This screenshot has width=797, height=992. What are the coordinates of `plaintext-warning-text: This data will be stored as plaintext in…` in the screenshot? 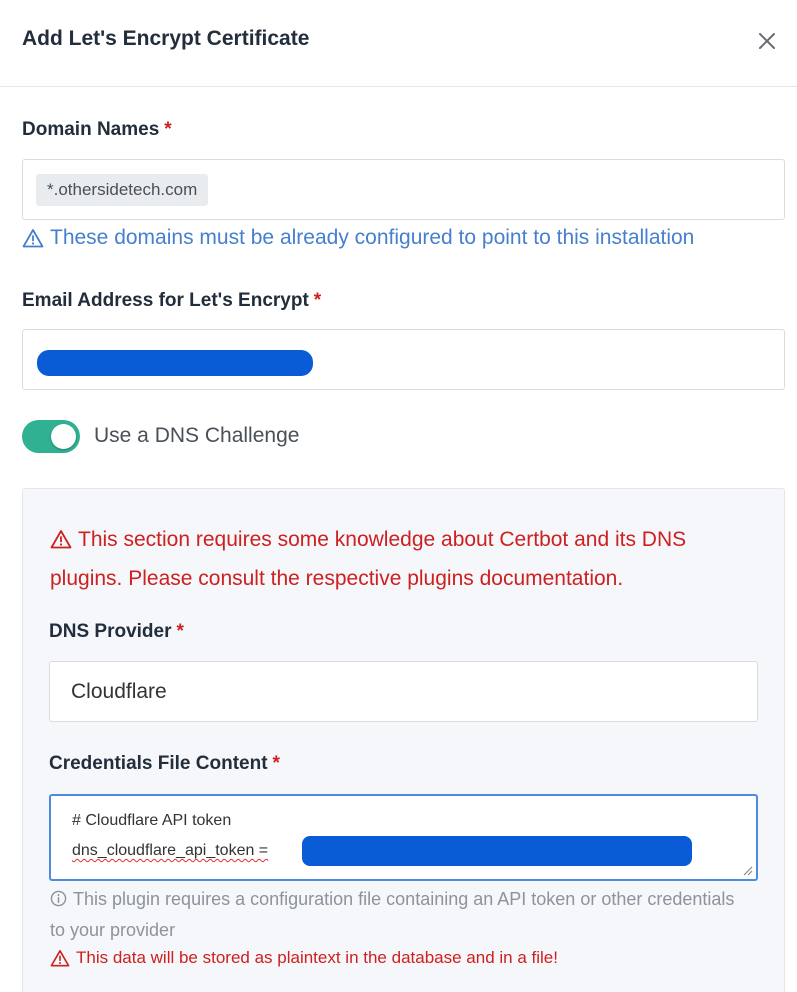 It's located at (317, 957).